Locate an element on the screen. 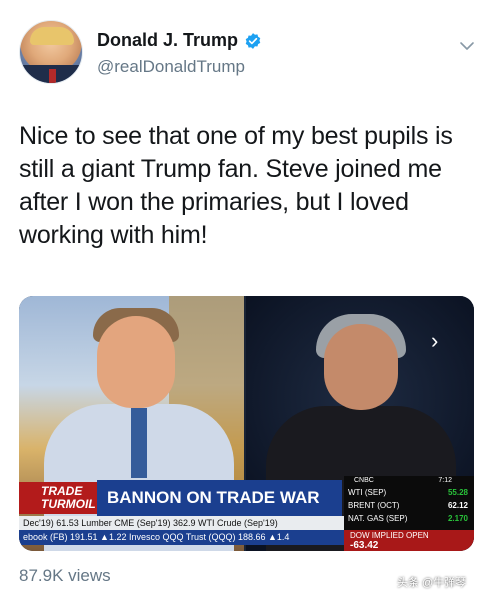 The height and width of the screenshot is (600, 486). watermark: 头条 @牛弹琴 is located at coordinates (432, 583).